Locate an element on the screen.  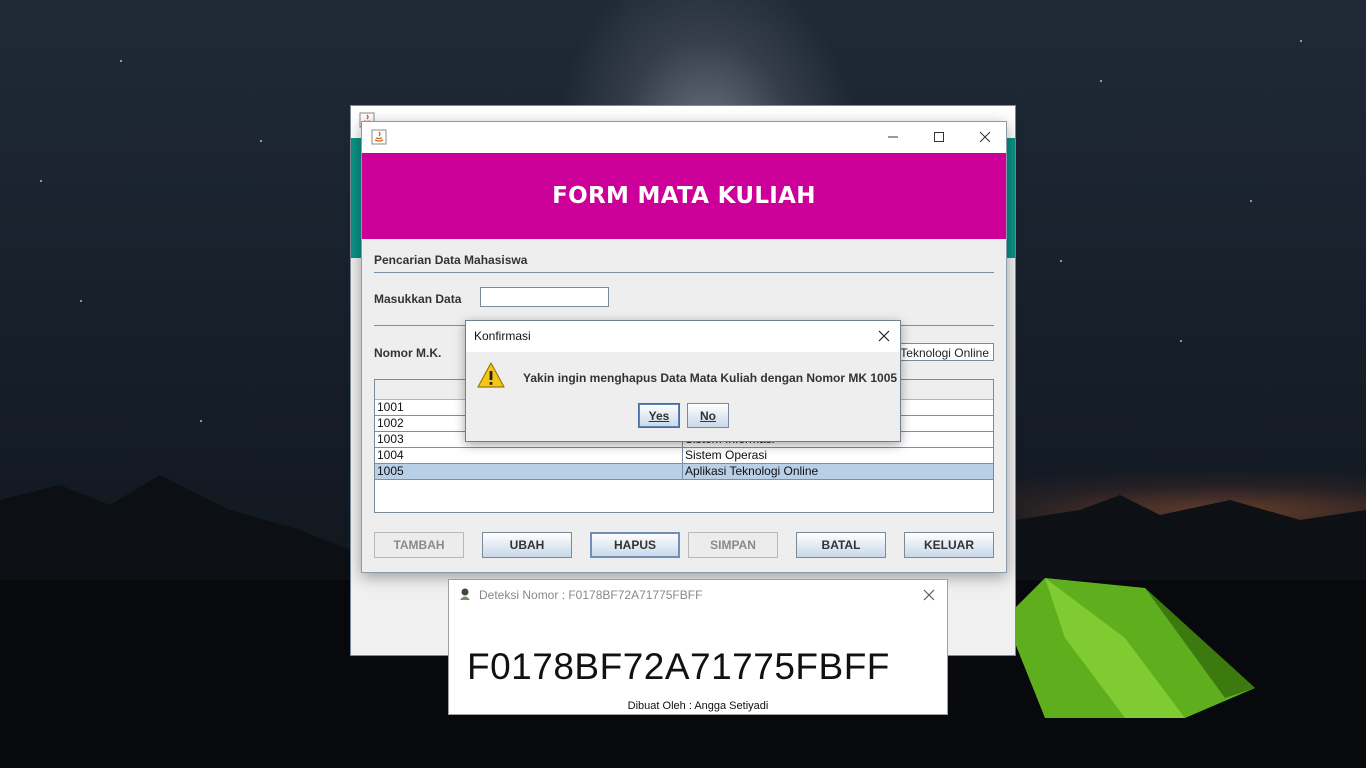
batal-button: BATAL is located at coordinates (841, 545).